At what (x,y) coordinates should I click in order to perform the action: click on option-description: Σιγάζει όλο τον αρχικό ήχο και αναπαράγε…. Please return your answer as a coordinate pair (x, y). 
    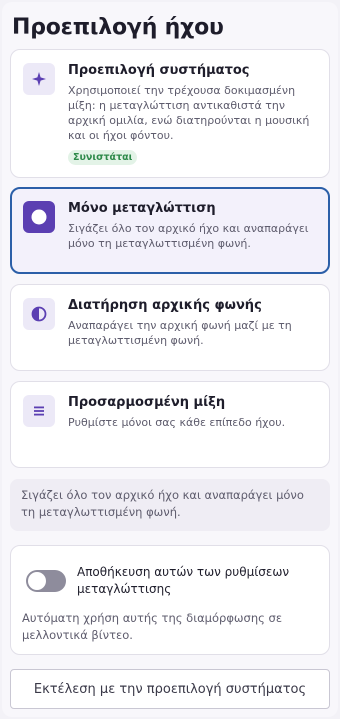
    Looking at the image, I should click on (188, 236).